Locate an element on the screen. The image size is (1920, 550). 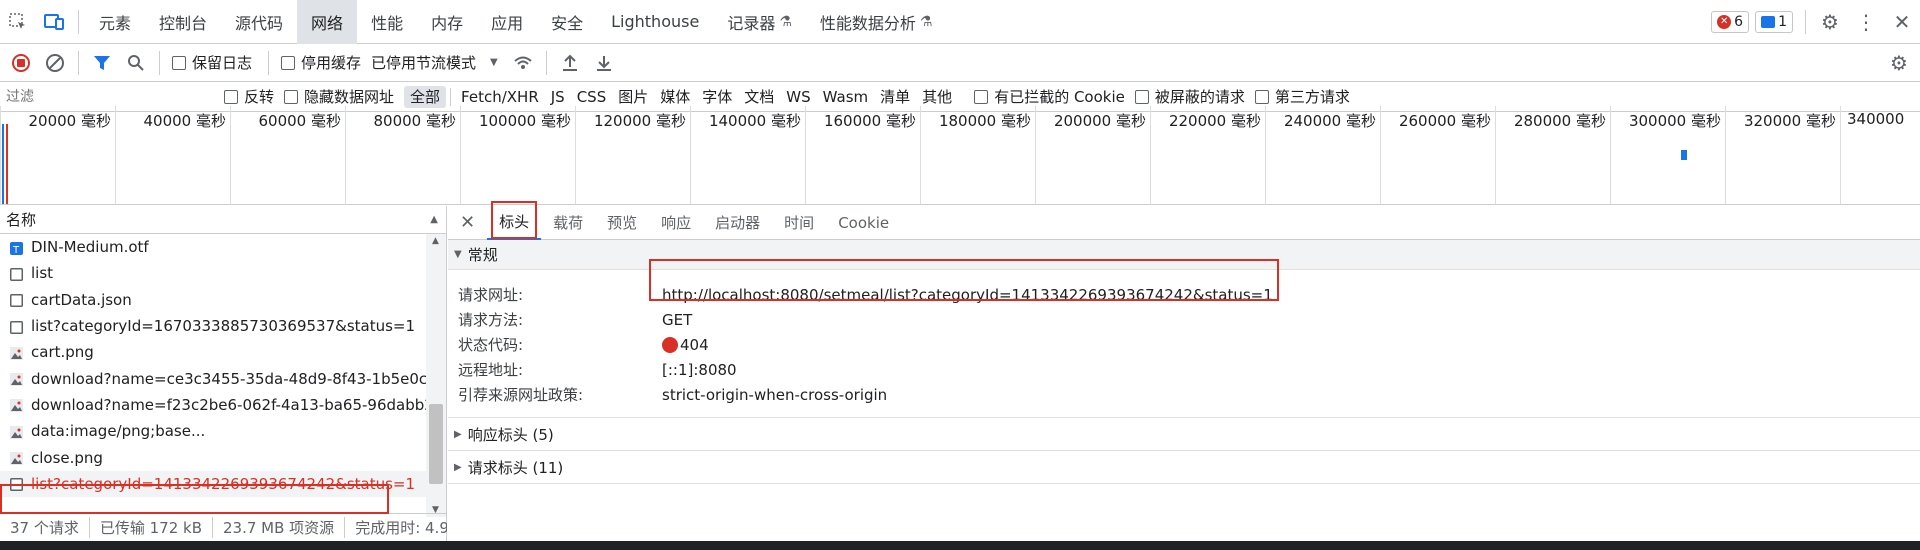
resource-size: 23.7 MB 项资源 is located at coordinates (279, 527).